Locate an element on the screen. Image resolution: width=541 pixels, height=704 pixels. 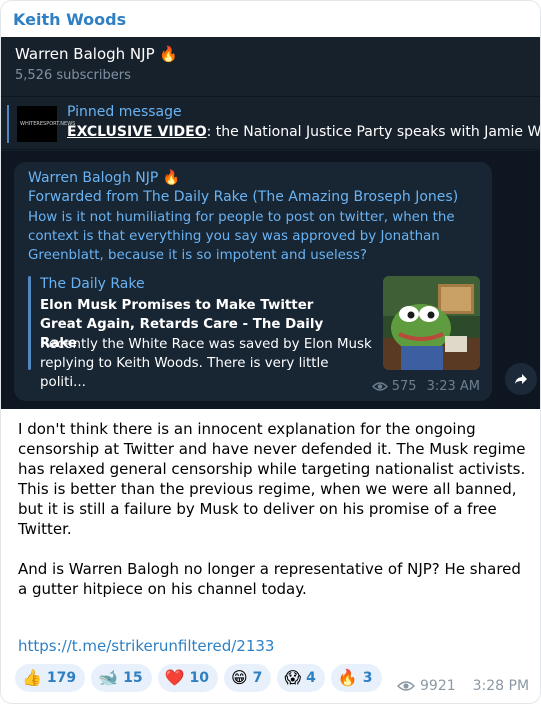
post-meta: 9921 3:28 PM is located at coordinates (463, 686).